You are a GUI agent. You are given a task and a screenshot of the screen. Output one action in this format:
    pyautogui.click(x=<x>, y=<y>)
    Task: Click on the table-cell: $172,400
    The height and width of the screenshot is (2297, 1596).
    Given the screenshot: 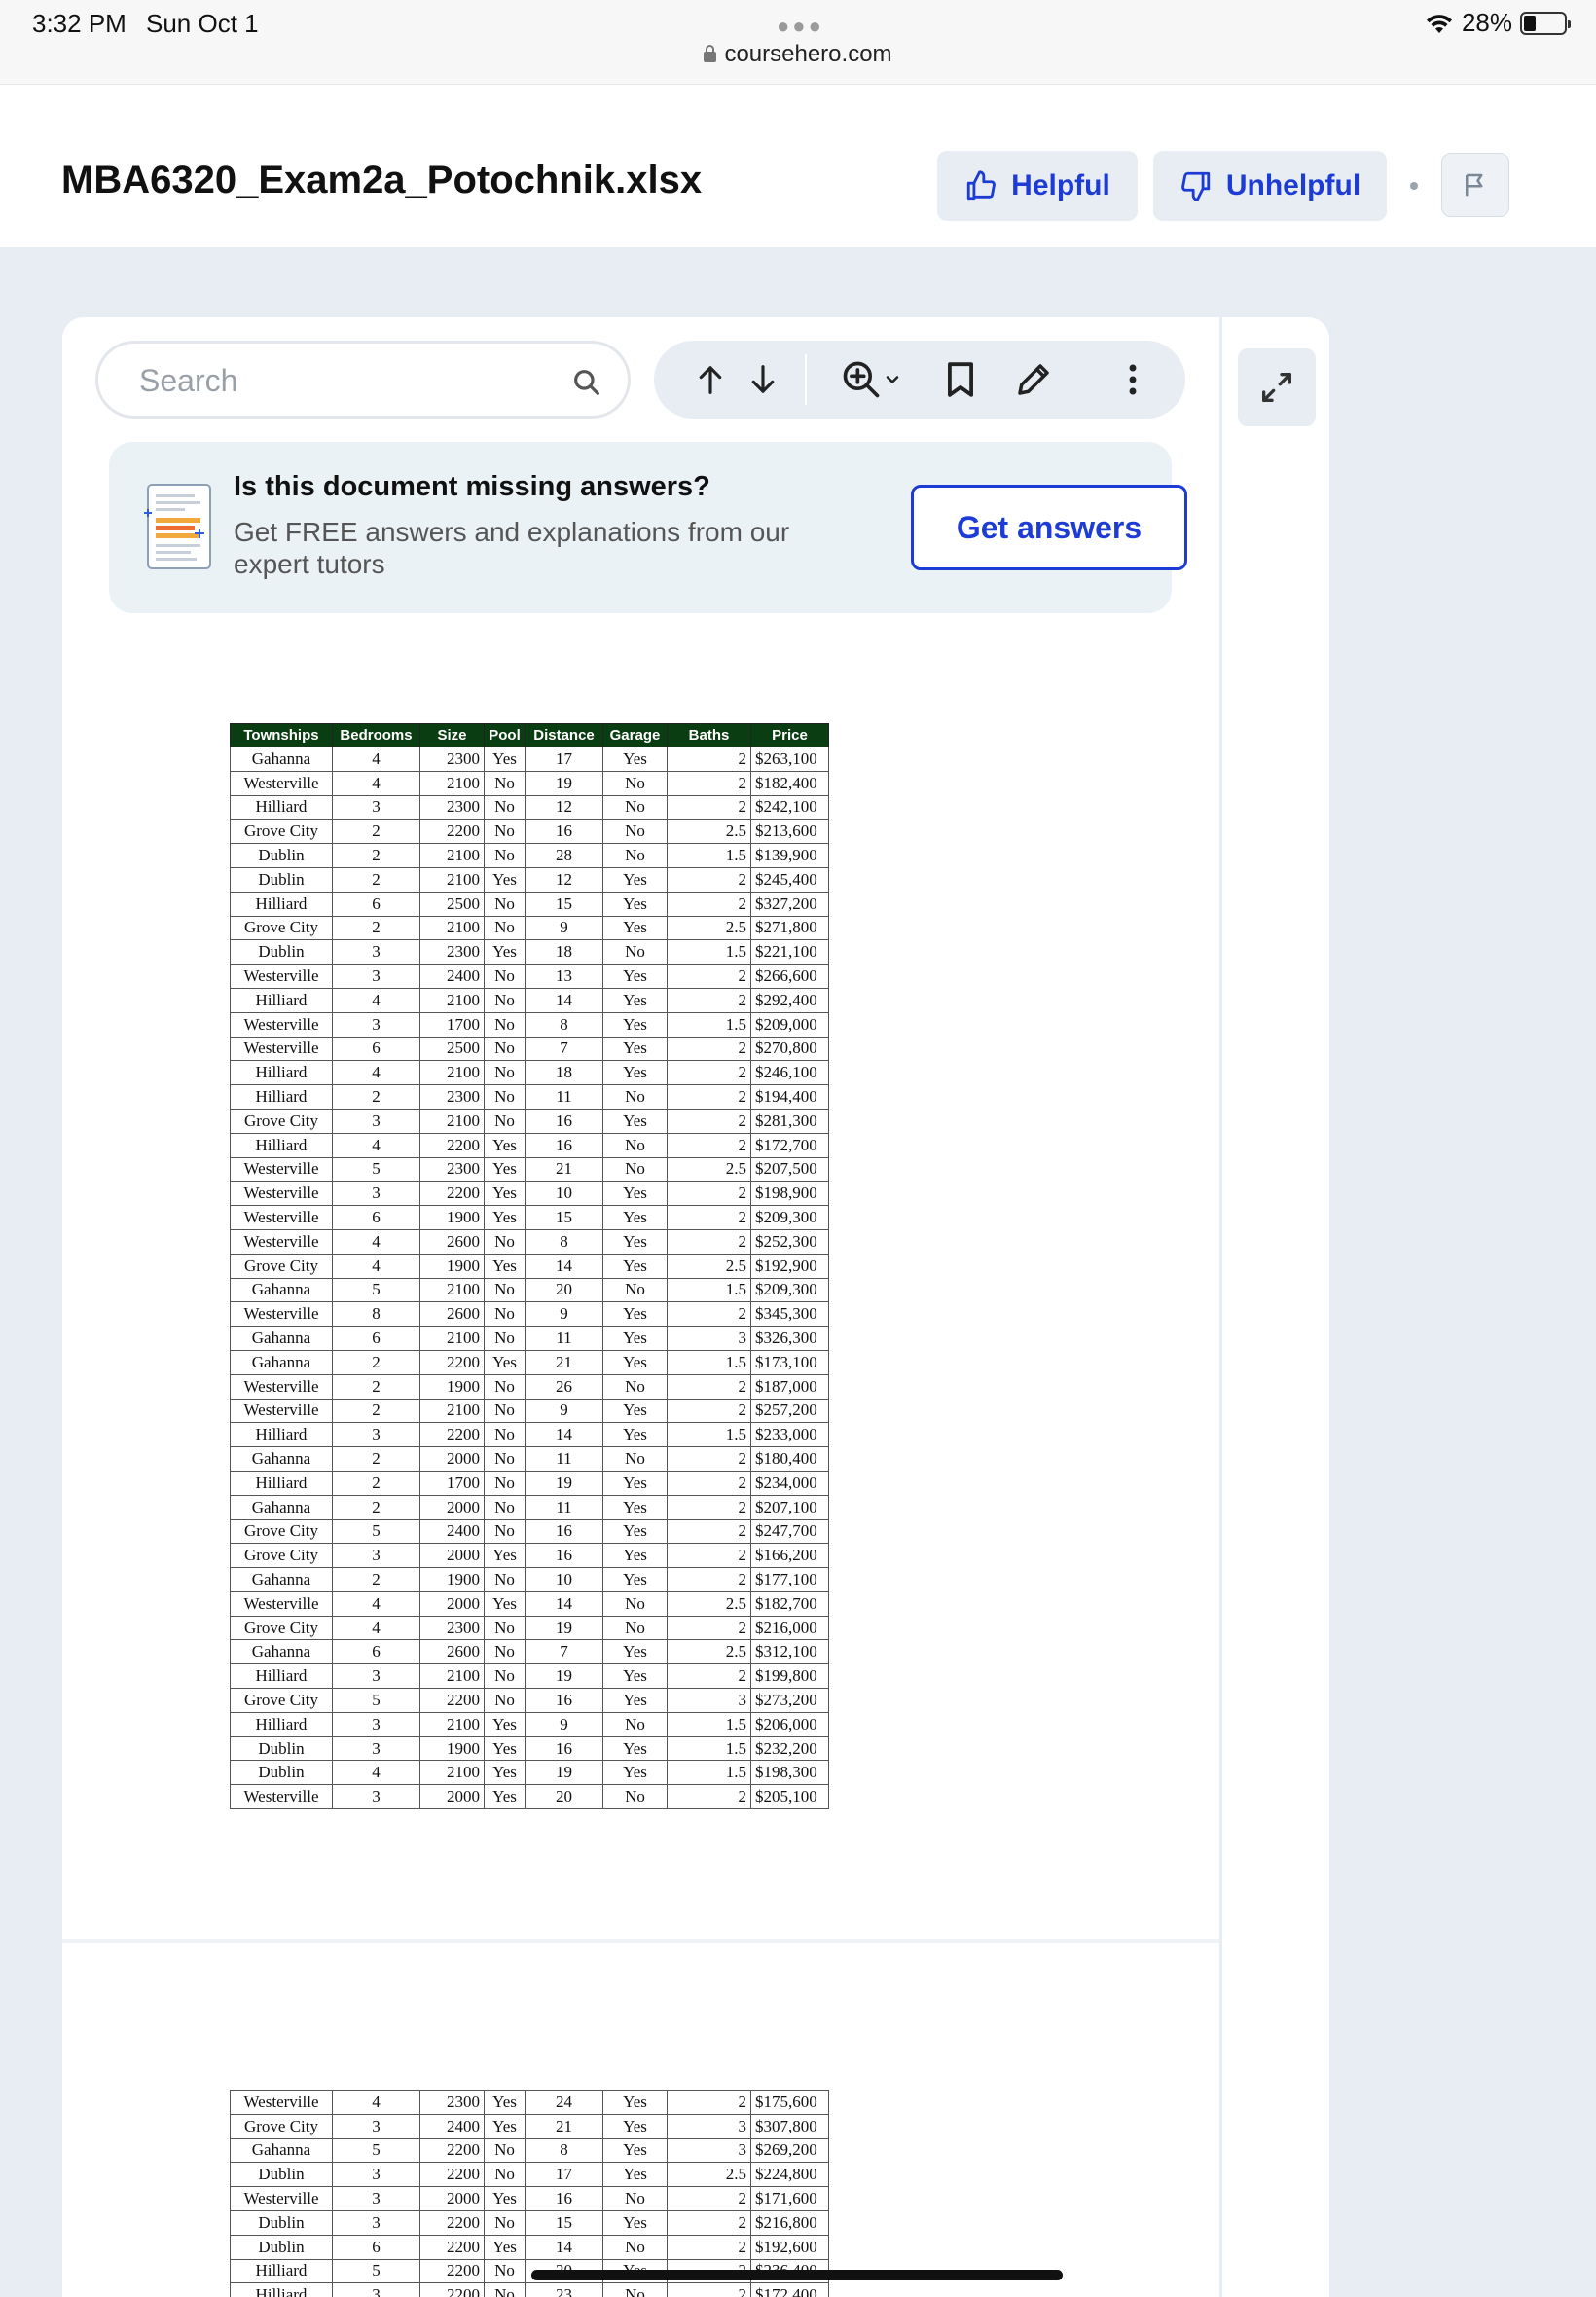 What is the action you would take?
    pyautogui.click(x=789, y=2289)
    